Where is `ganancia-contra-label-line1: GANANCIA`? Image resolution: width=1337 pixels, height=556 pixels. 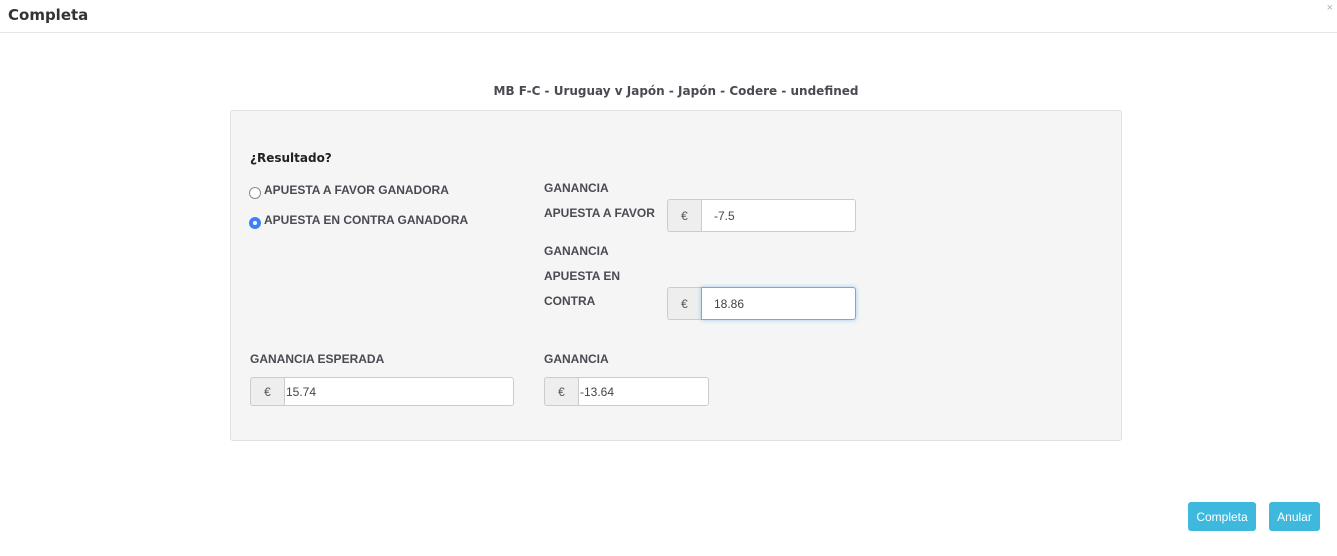 ganancia-contra-label-line1: GANANCIA is located at coordinates (576, 251).